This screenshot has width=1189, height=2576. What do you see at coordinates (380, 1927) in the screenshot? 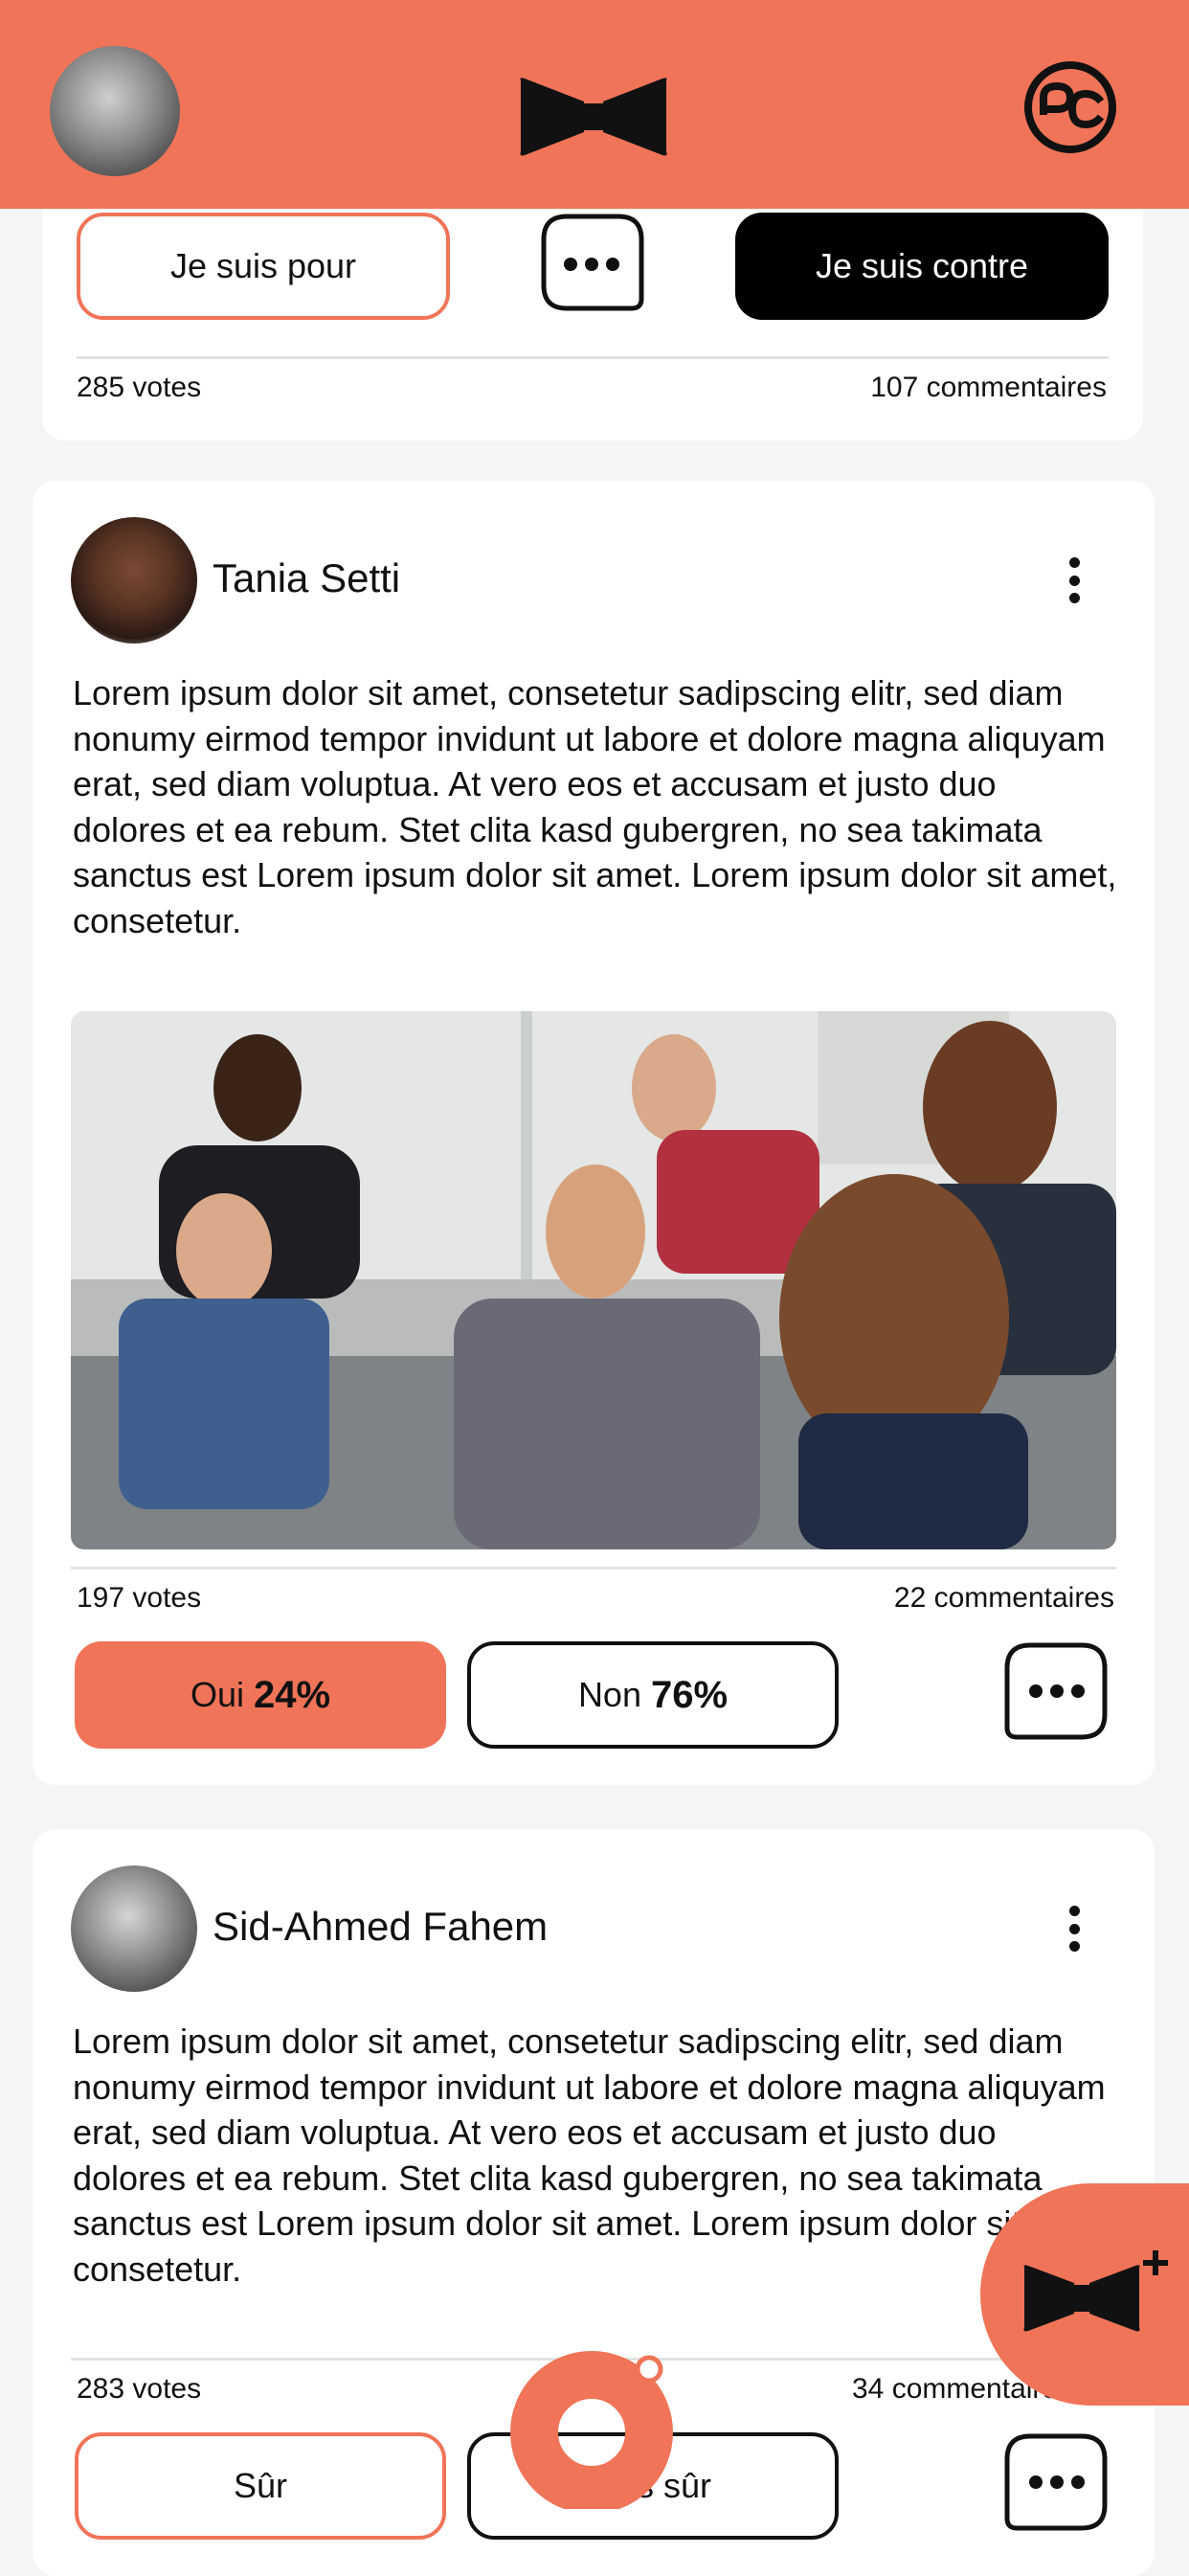
I see `author-name: Sid-Ahmed Fahem` at bounding box center [380, 1927].